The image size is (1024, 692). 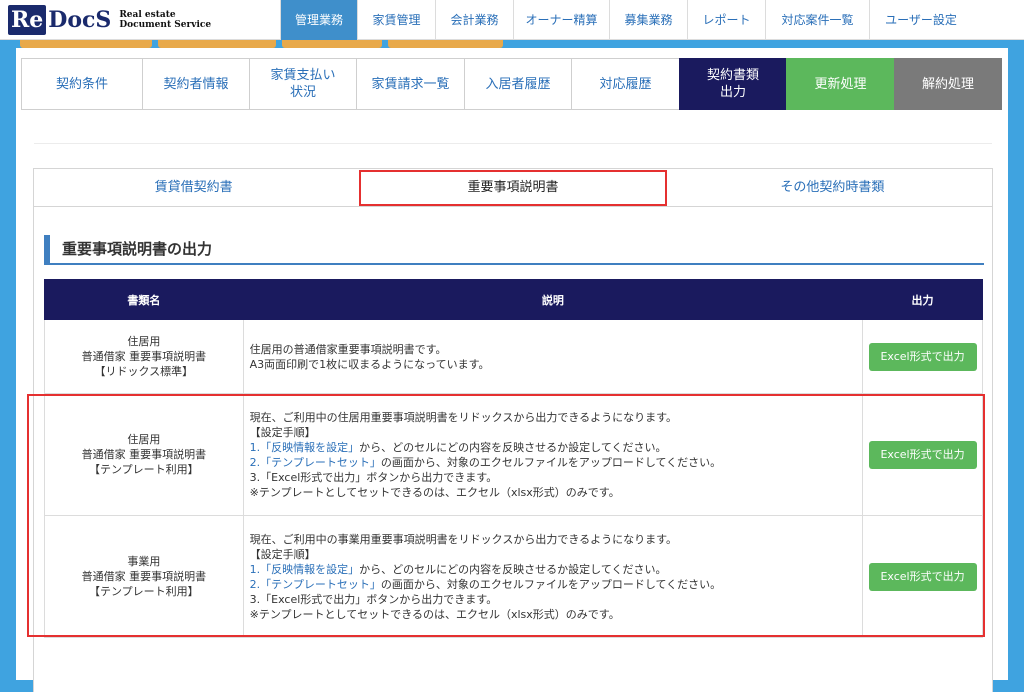 I want to click on divider, so click(x=513, y=143).